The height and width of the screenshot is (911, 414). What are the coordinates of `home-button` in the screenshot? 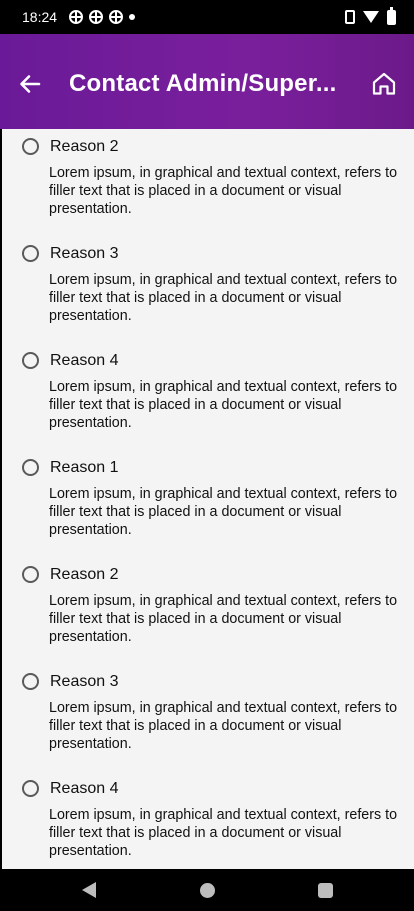 It's located at (384, 84).